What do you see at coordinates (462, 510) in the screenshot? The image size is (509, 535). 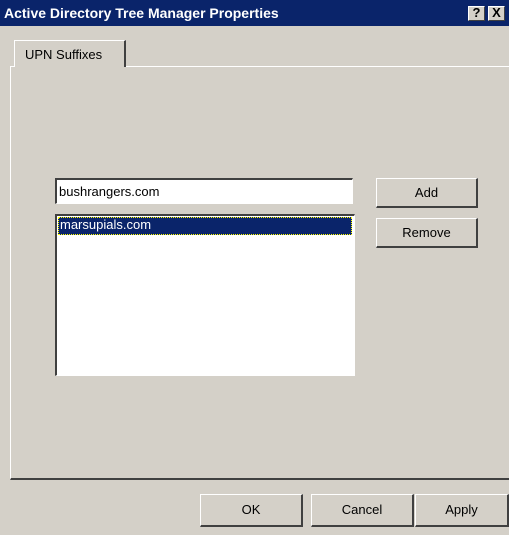 I see `apply-button: Apply` at bounding box center [462, 510].